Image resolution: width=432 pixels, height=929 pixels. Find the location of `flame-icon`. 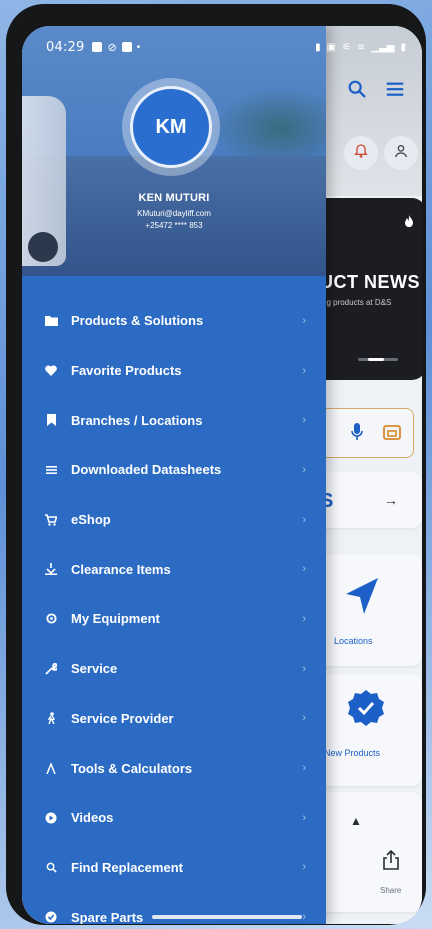

flame-icon is located at coordinates (409, 224).